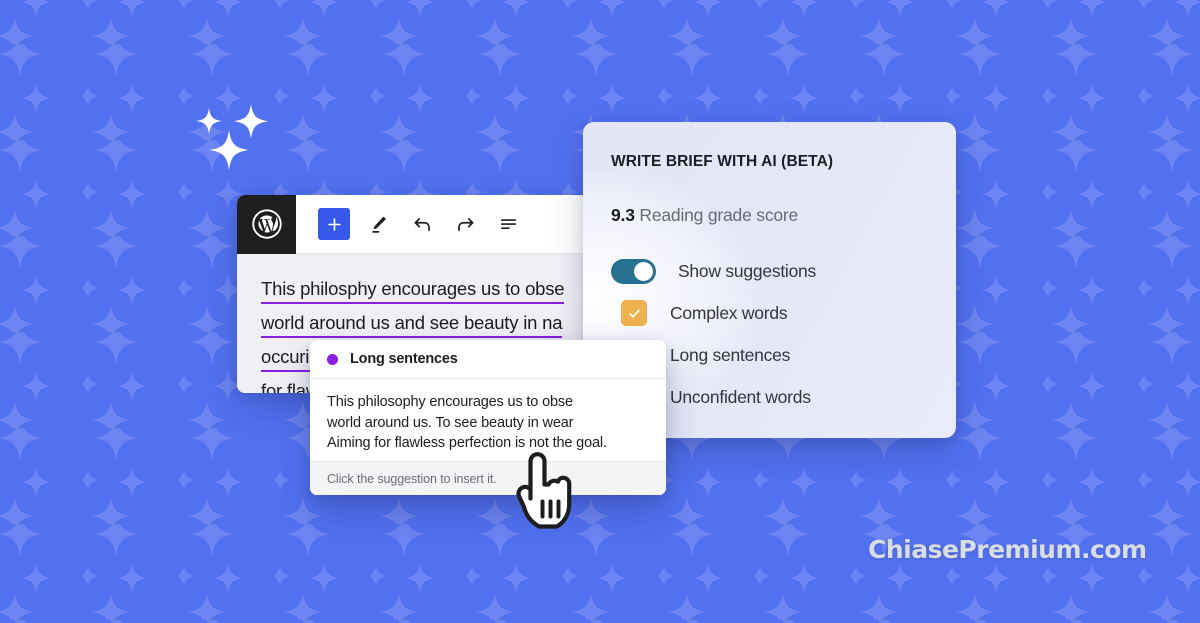  I want to click on wordpress-logo-icon, so click(266, 224).